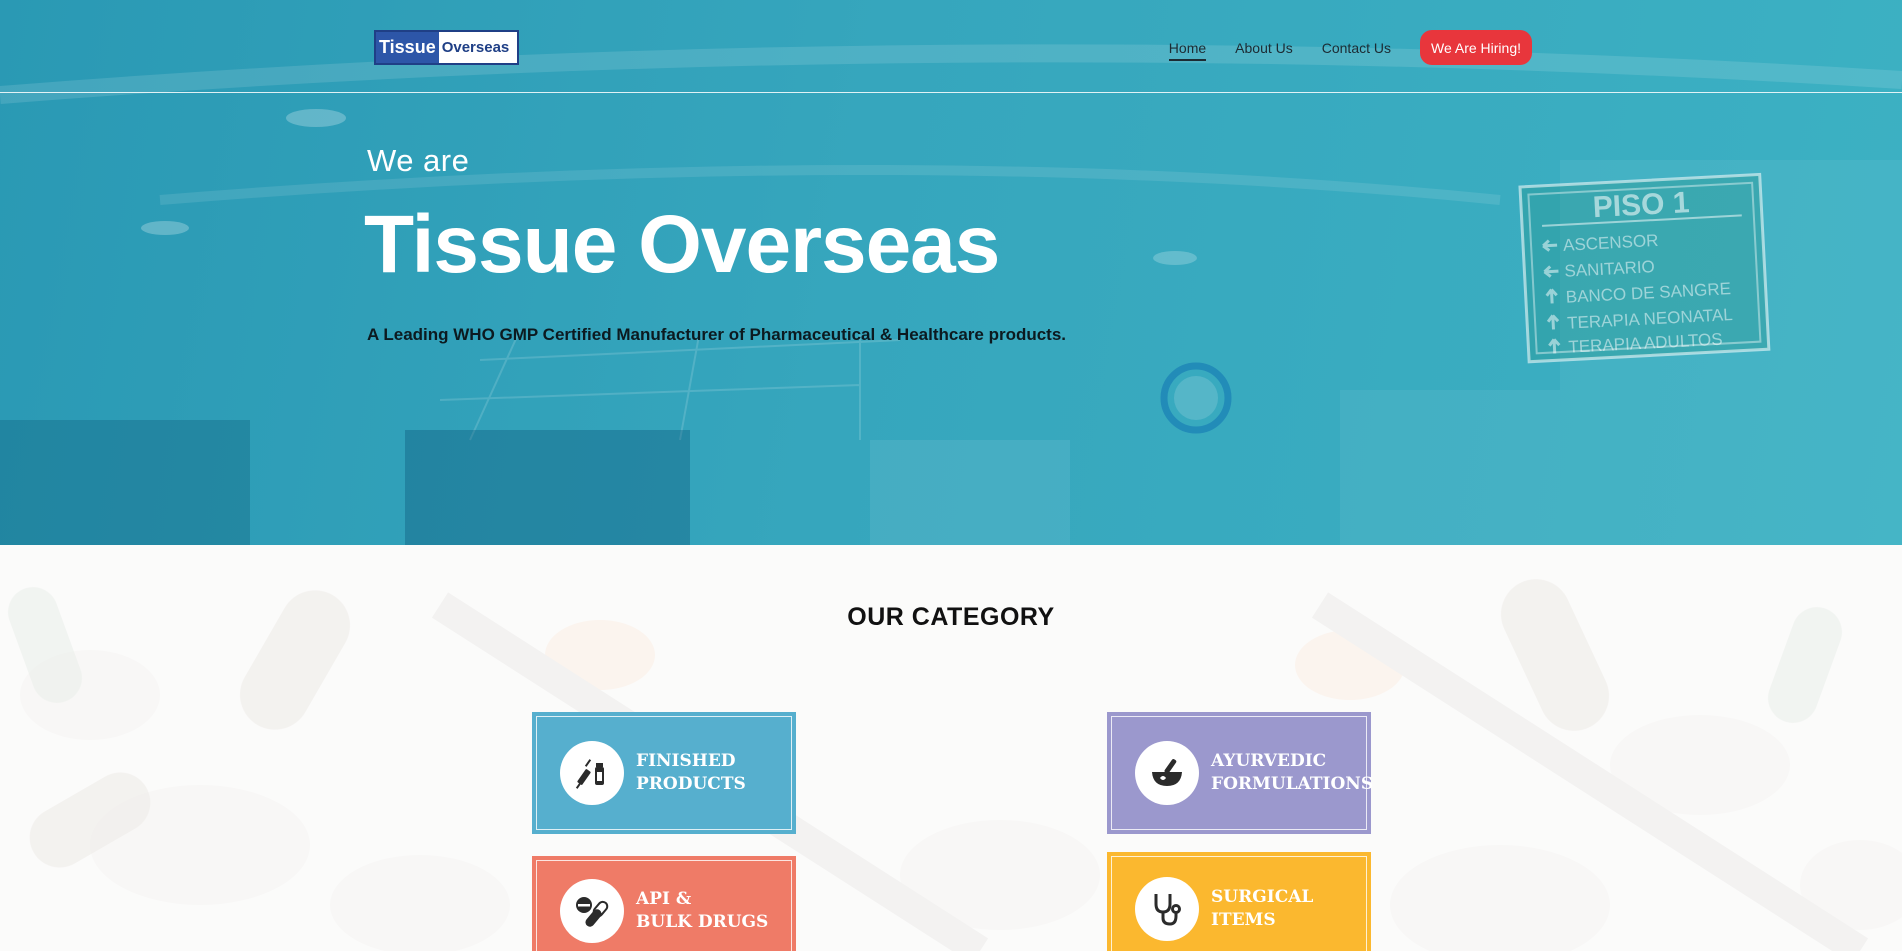 This screenshot has width=1902, height=951. Describe the element at coordinates (1641, 205) in the screenshot. I see `sign-title: PISO 1` at that location.